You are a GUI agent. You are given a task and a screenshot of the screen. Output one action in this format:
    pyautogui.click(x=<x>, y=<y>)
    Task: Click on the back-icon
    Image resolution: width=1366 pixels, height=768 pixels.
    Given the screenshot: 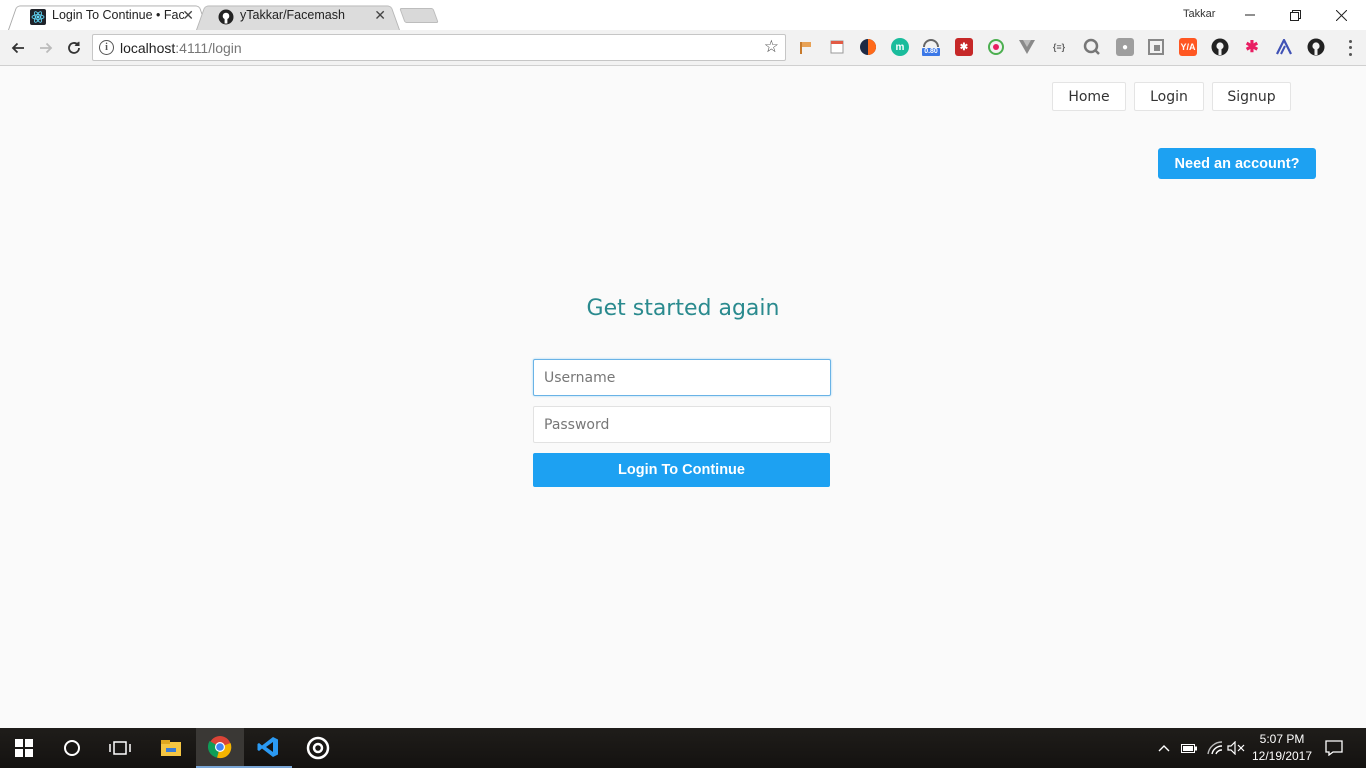 What is the action you would take?
    pyautogui.click(x=18, y=48)
    